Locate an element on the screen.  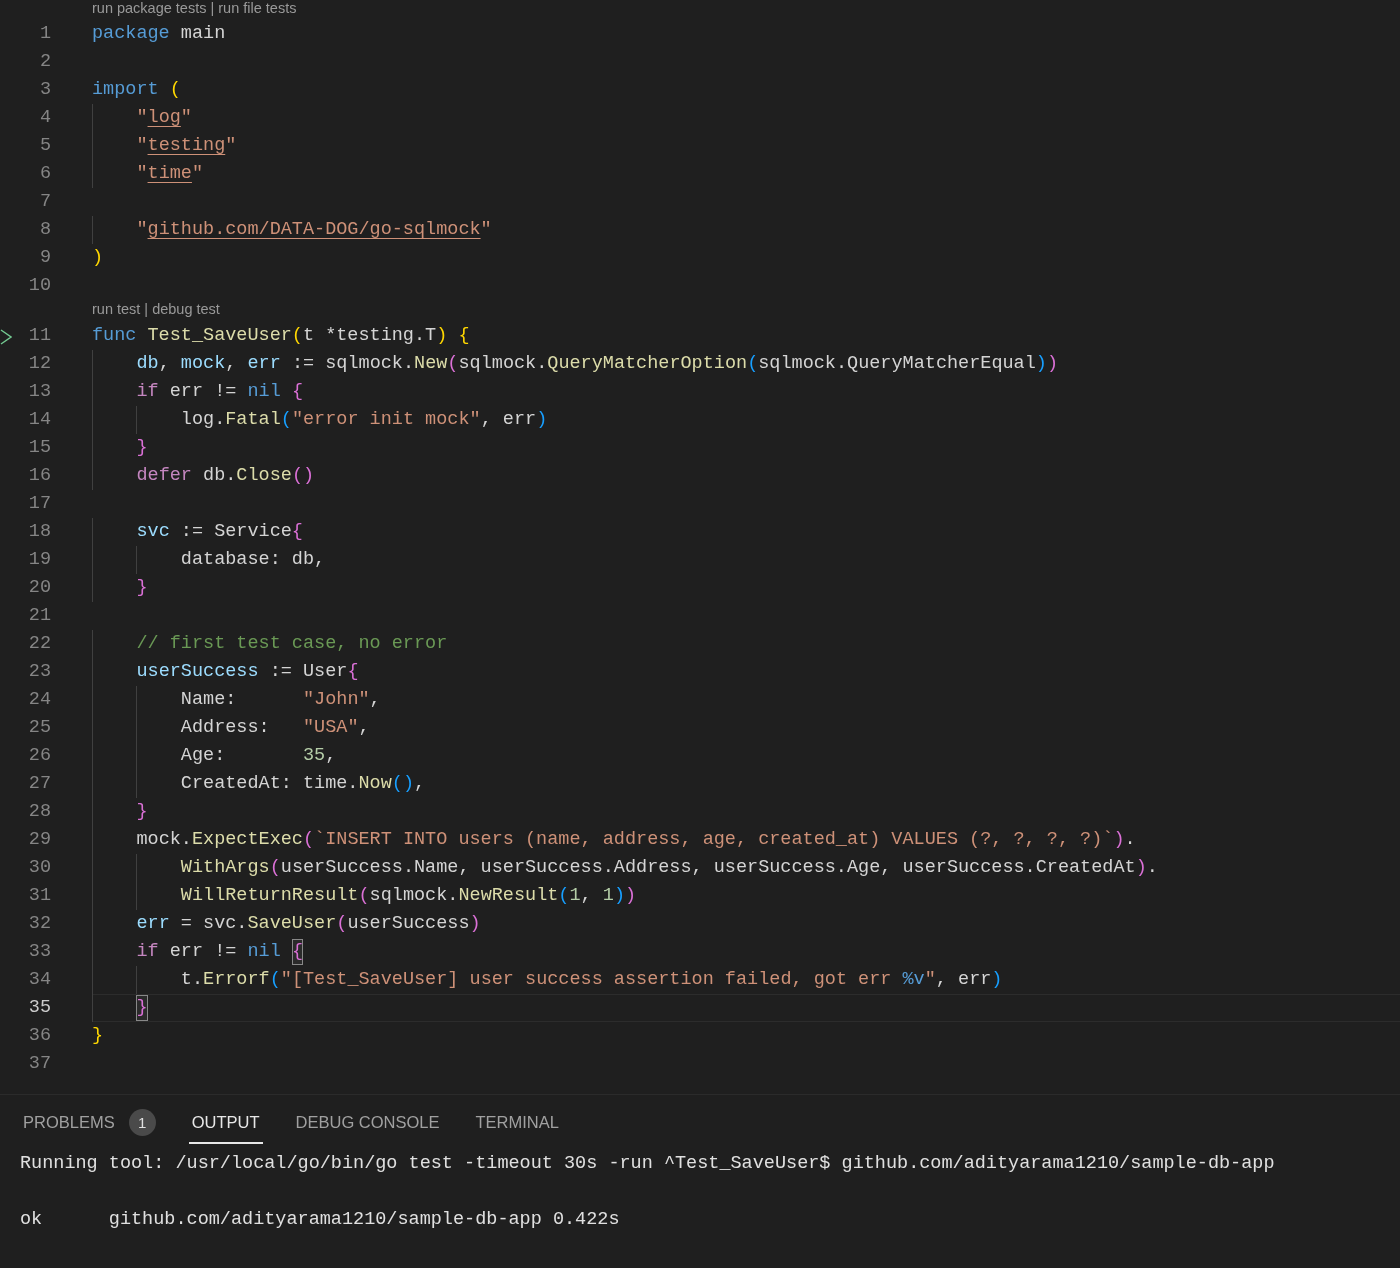
line-number: 35 is located at coordinates (39, 1008).